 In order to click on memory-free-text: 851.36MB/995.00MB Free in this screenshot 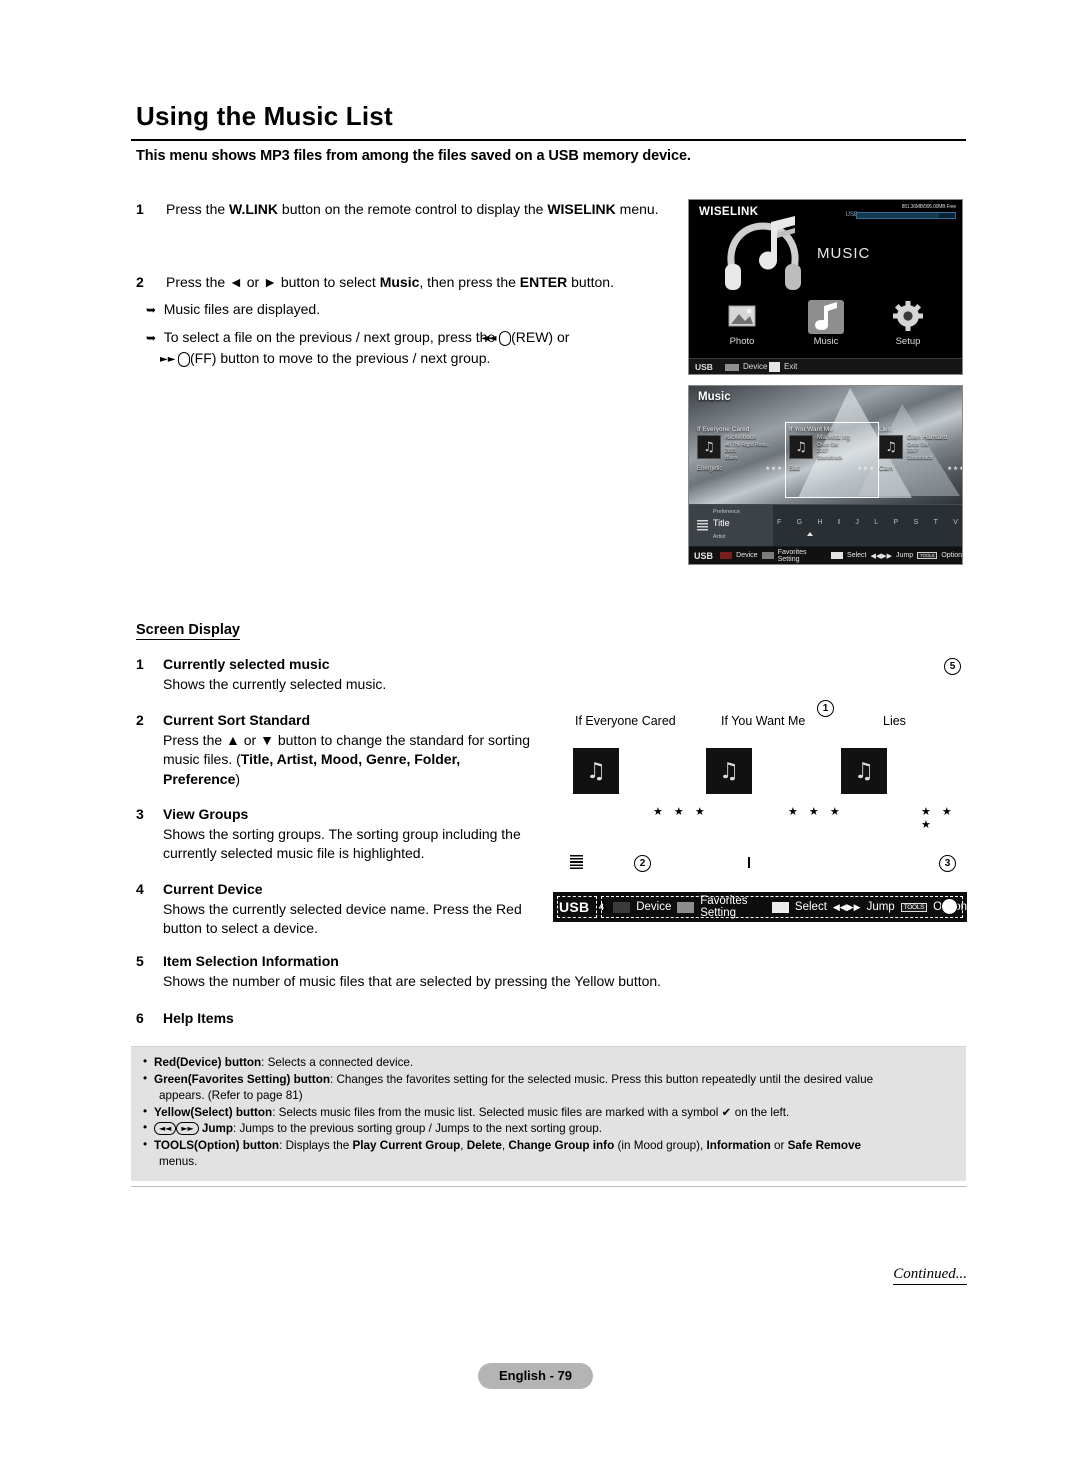, I will do `click(928, 207)`.